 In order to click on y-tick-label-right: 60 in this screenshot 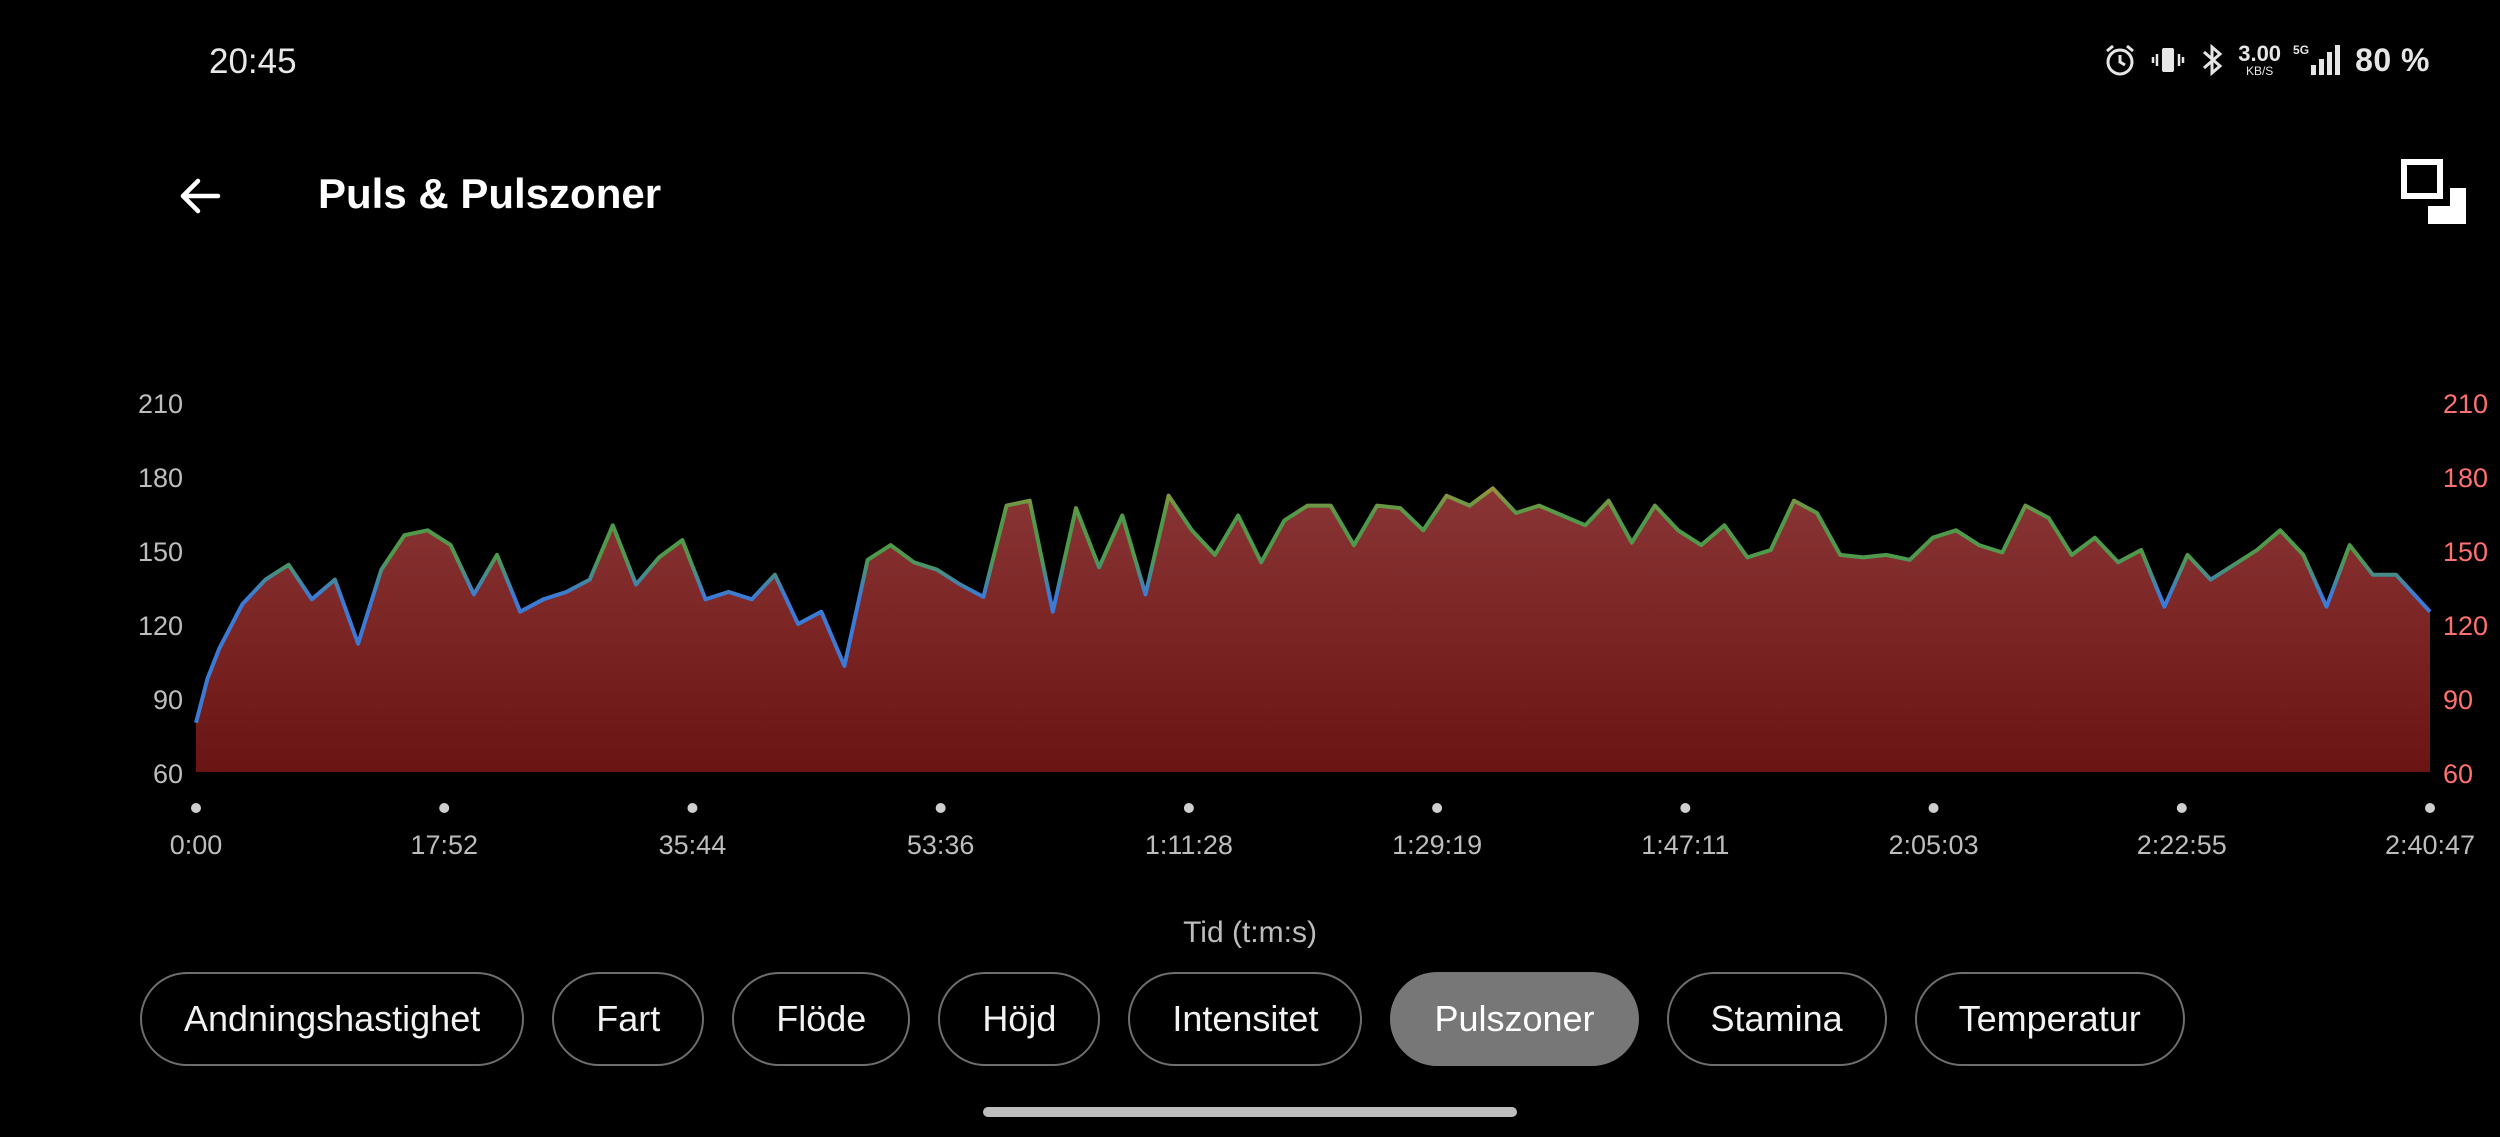, I will do `click(2458, 774)`.